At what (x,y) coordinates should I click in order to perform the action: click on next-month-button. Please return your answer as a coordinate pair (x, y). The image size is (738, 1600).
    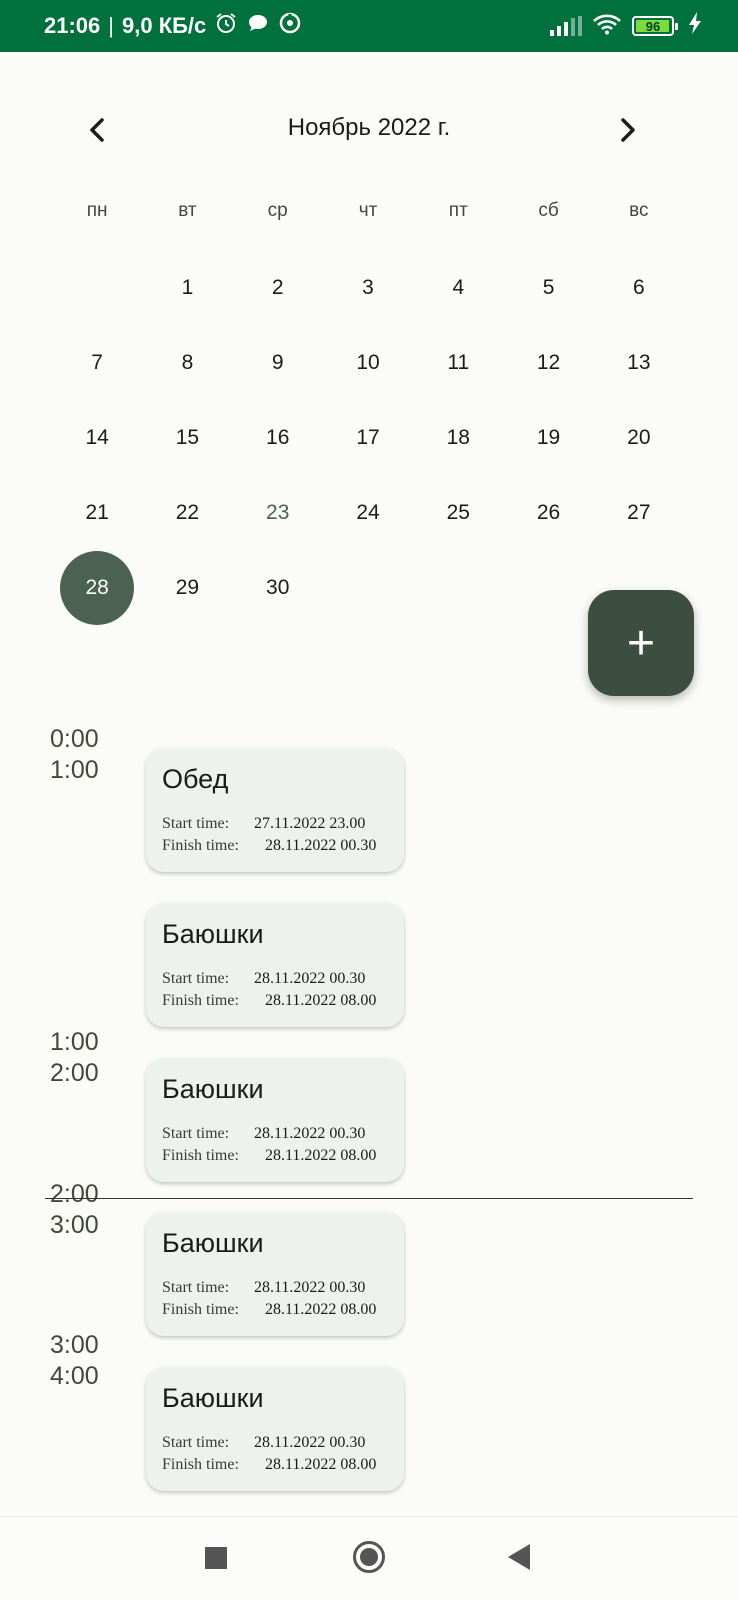
    Looking at the image, I should click on (628, 130).